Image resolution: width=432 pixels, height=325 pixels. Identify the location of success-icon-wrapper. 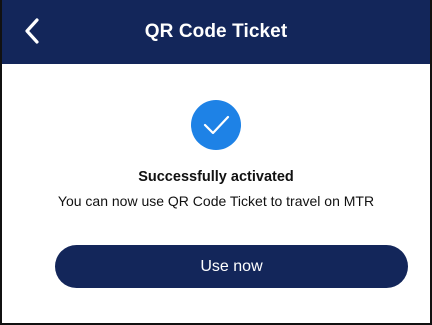
(216, 125).